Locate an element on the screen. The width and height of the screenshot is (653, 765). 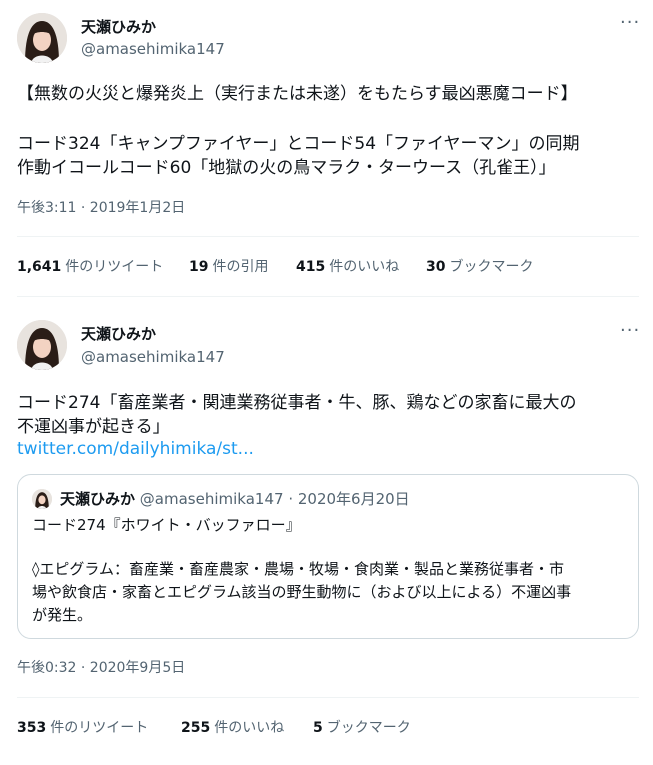
tweet-text-line: コード324「キャンプファイヤー」とコード54「ファイヤーマン」の同期 is located at coordinates (298, 144).